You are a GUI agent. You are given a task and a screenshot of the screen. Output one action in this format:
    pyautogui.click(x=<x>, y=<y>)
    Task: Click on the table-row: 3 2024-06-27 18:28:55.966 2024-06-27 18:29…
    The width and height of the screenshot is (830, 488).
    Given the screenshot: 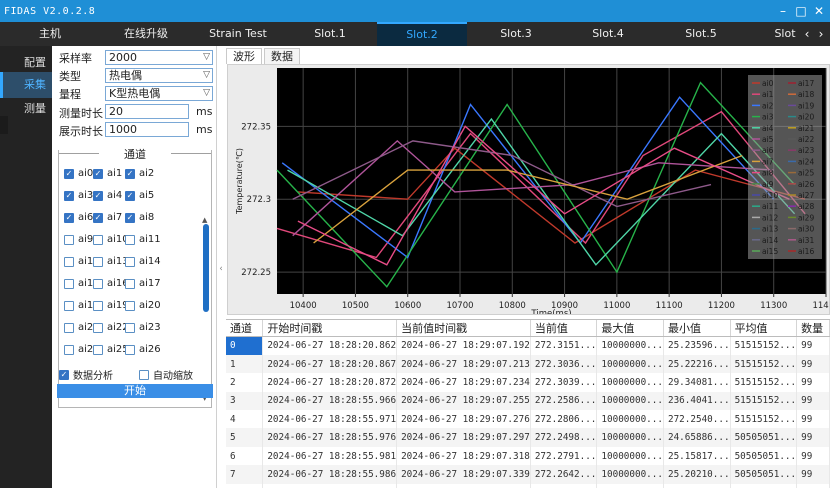 What is the action you would take?
    pyautogui.click(x=528, y=401)
    